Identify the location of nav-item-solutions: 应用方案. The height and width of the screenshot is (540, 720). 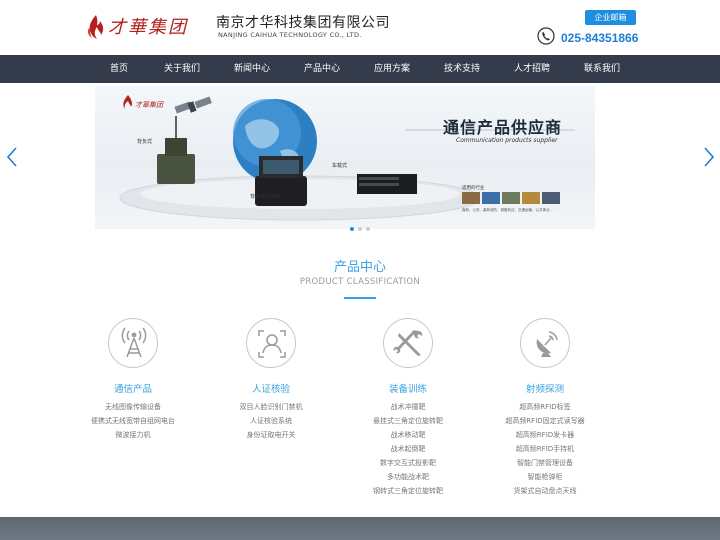
(392, 69).